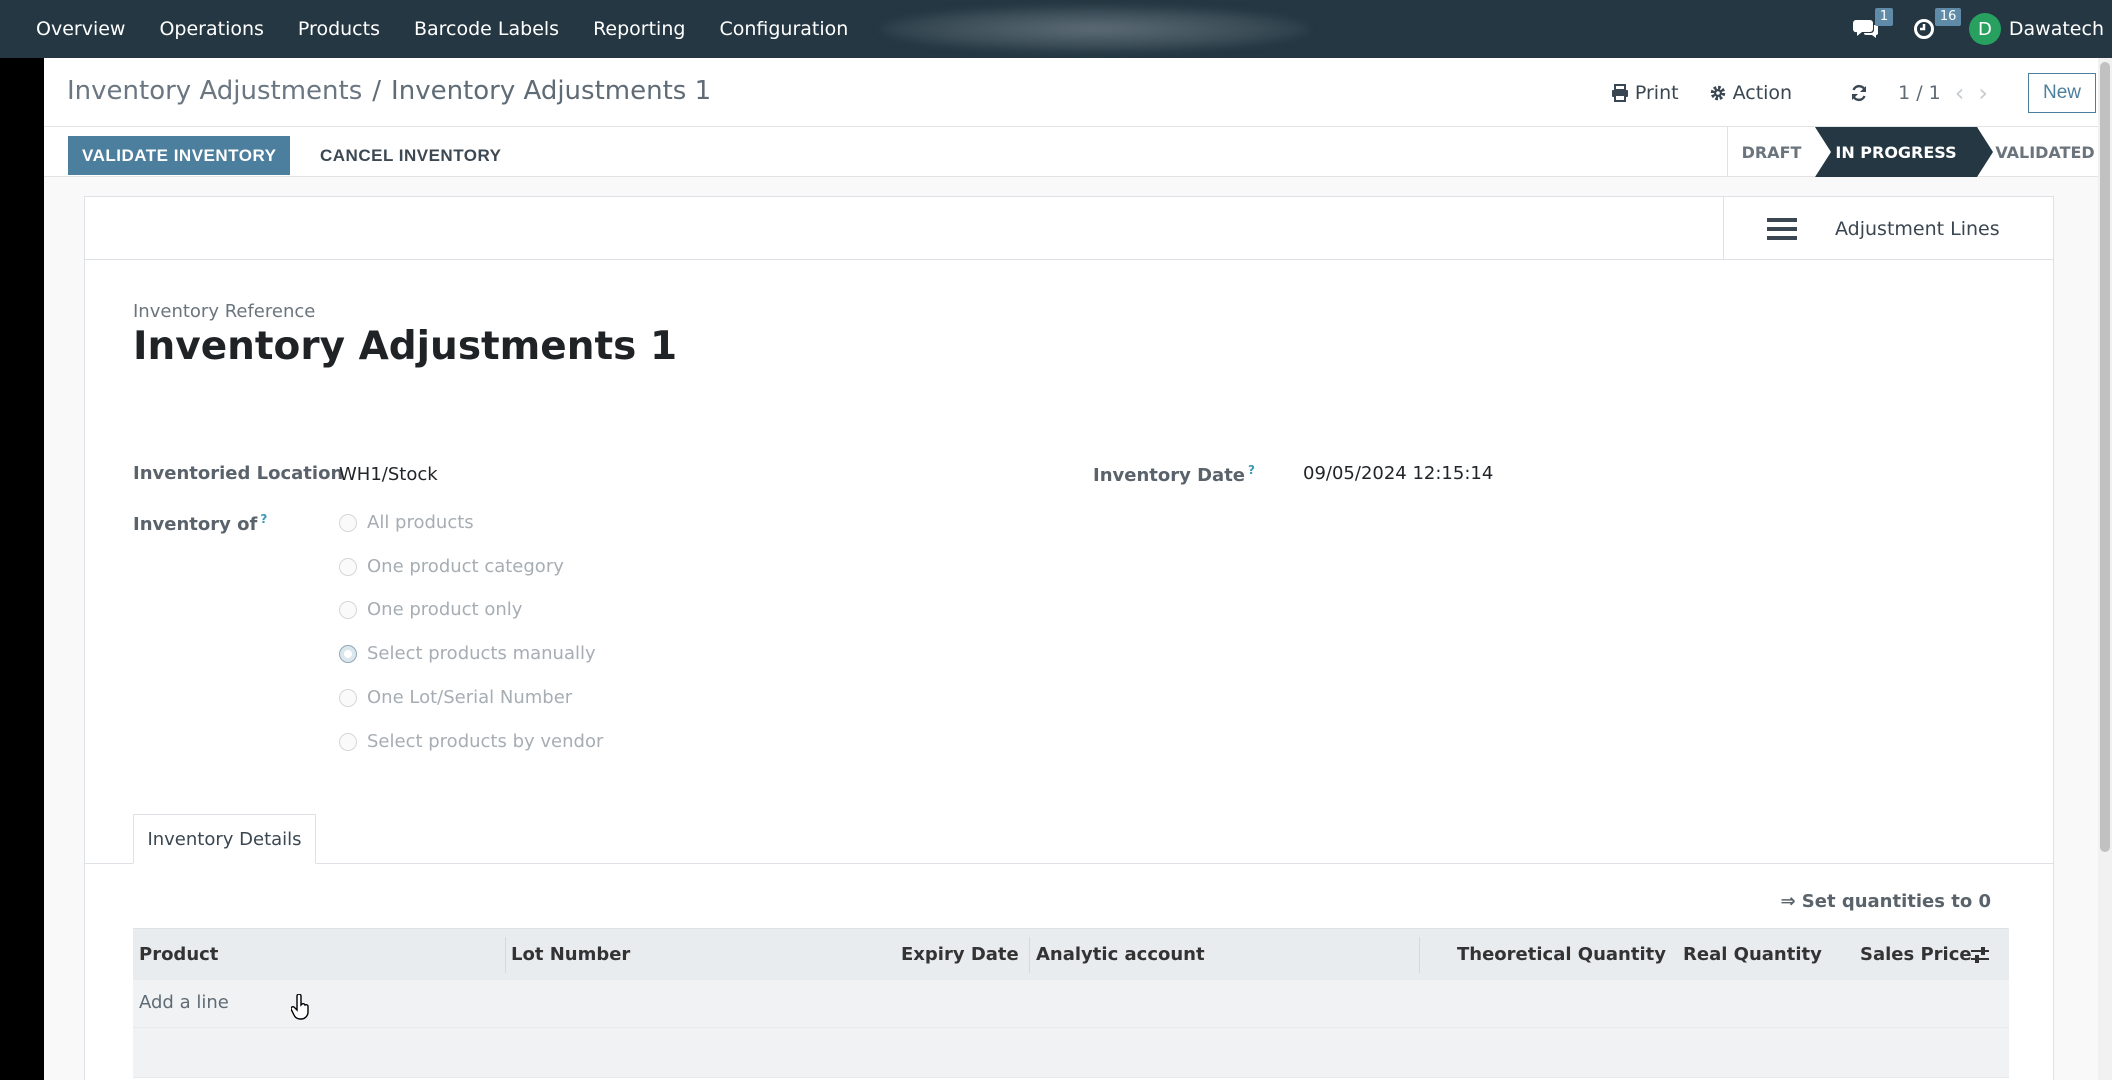 This screenshot has height=1080, width=2112. Describe the element at coordinates (1069, 228) in the screenshot. I see `button-box: Adjustment Lines` at that location.